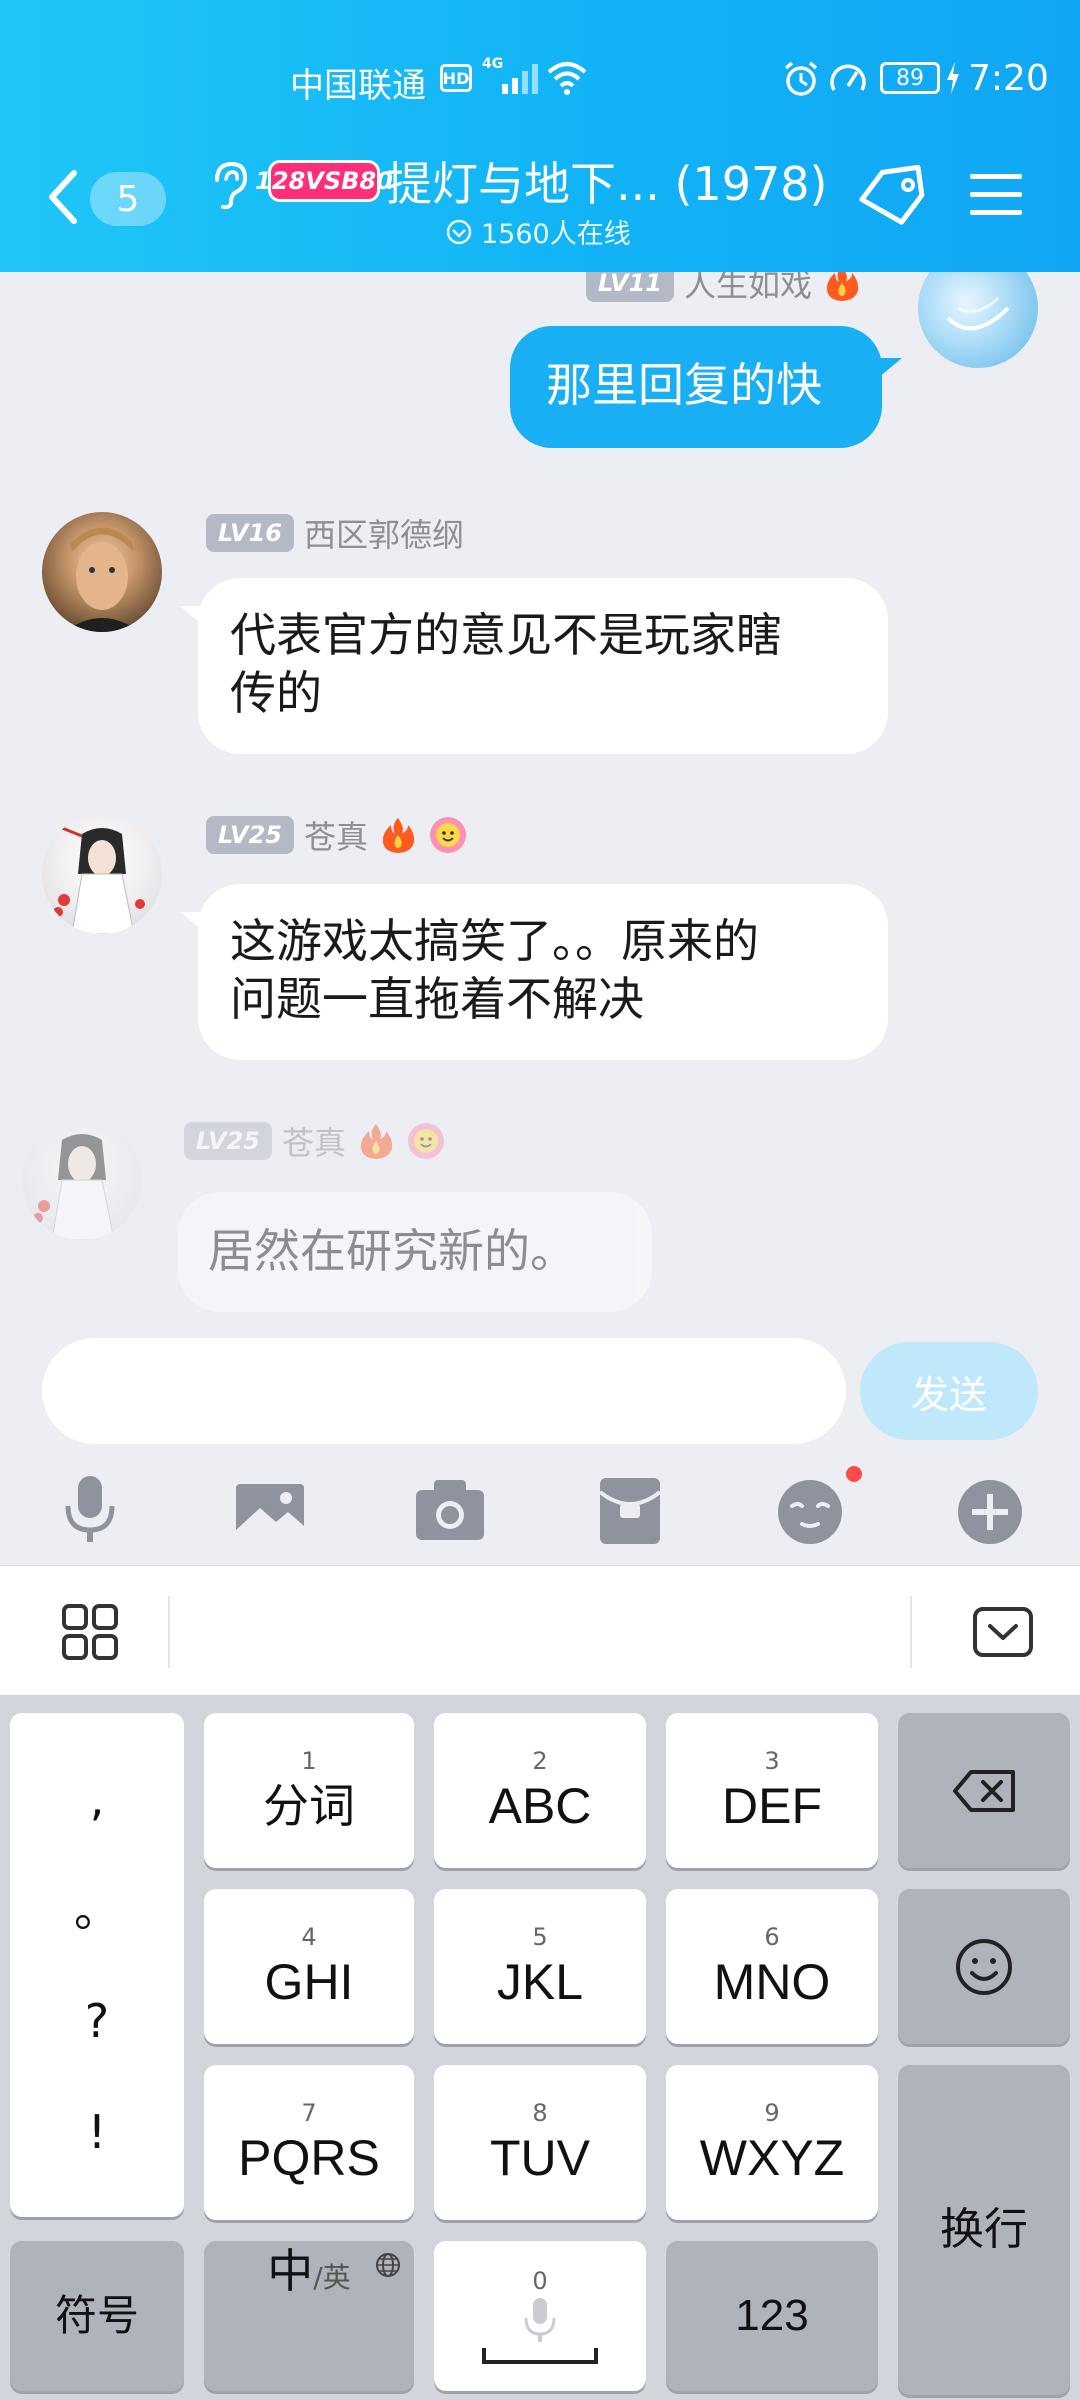  I want to click on key-label: ABC, so click(540, 1805).